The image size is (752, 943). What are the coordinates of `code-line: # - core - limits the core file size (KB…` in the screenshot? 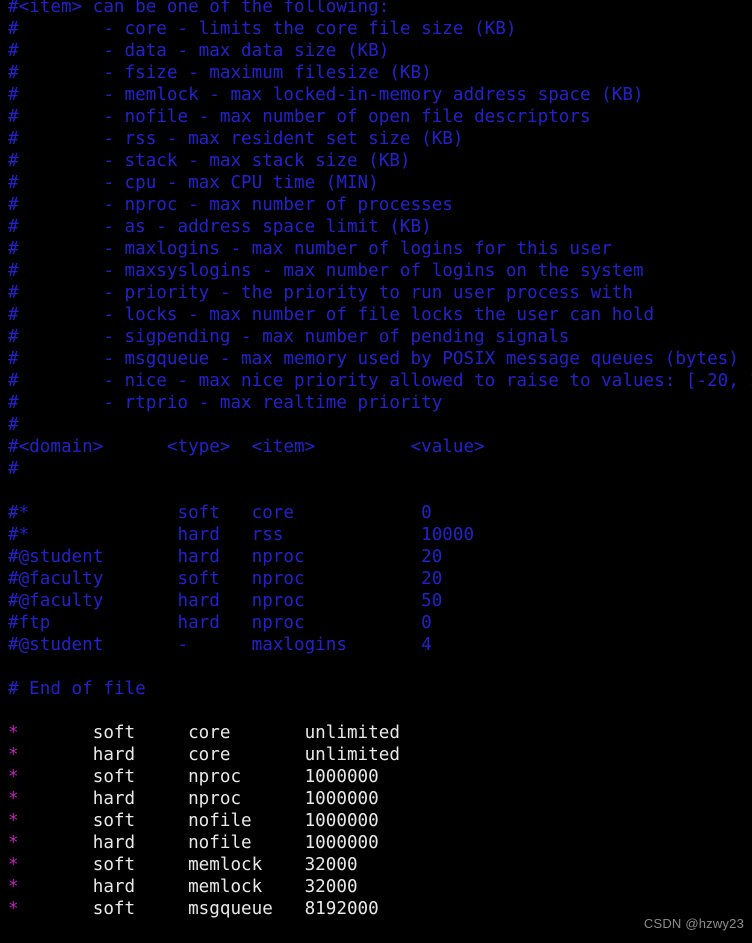 It's located at (380, 29).